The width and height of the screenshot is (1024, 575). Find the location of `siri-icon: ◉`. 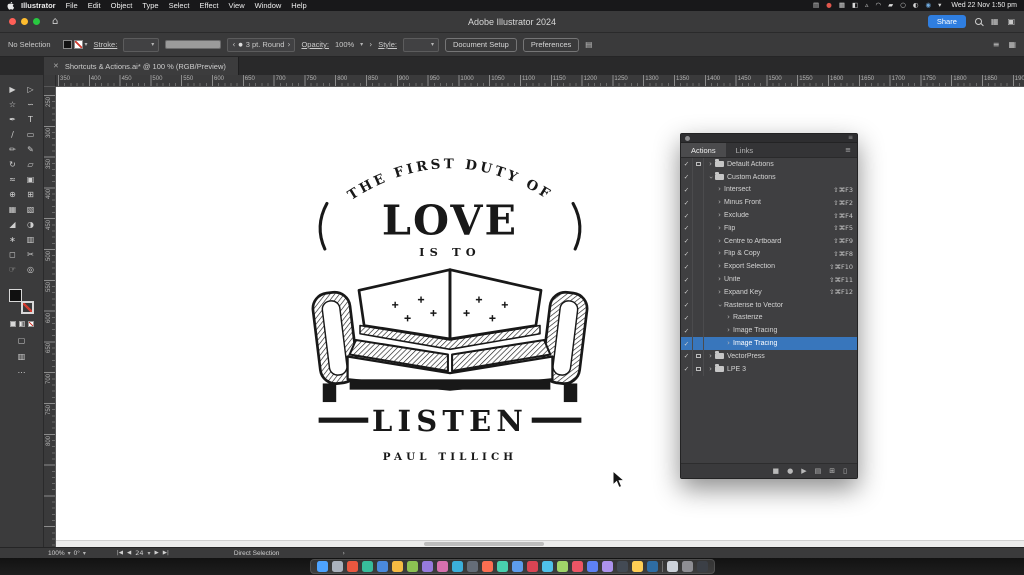

siri-icon: ◉ is located at coordinates (928, 5).